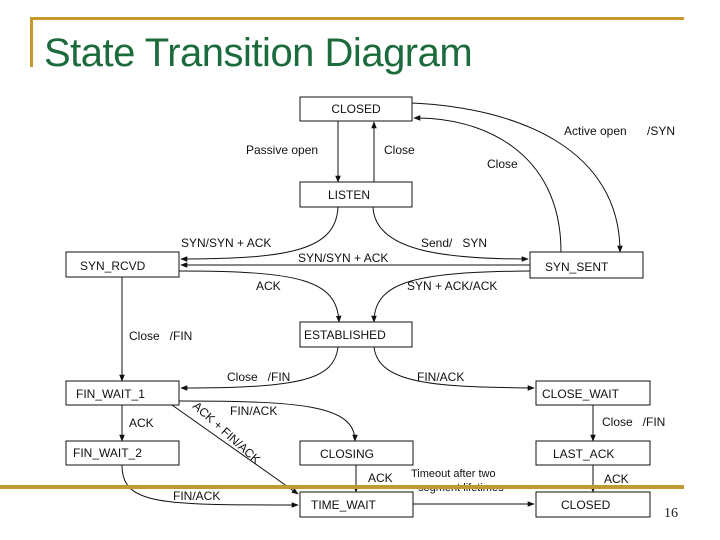  What do you see at coordinates (616, 479) in the screenshot?
I see `label-ack-last: ACK` at bounding box center [616, 479].